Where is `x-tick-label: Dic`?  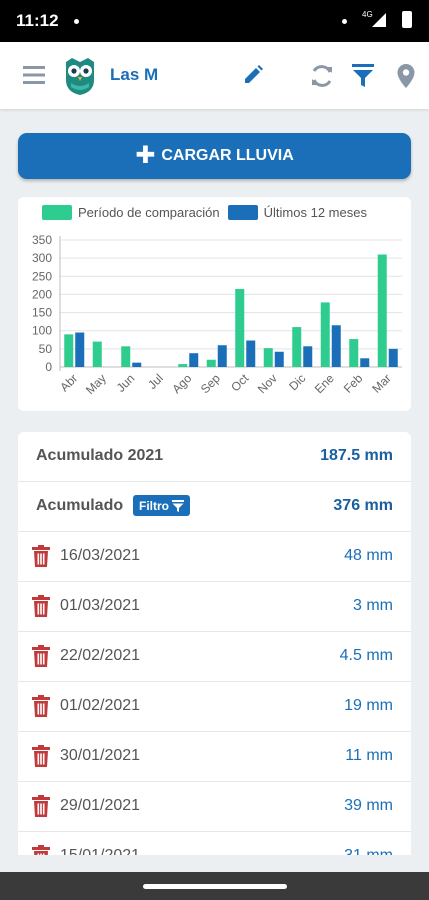 x-tick-label: Dic is located at coordinates (297, 382).